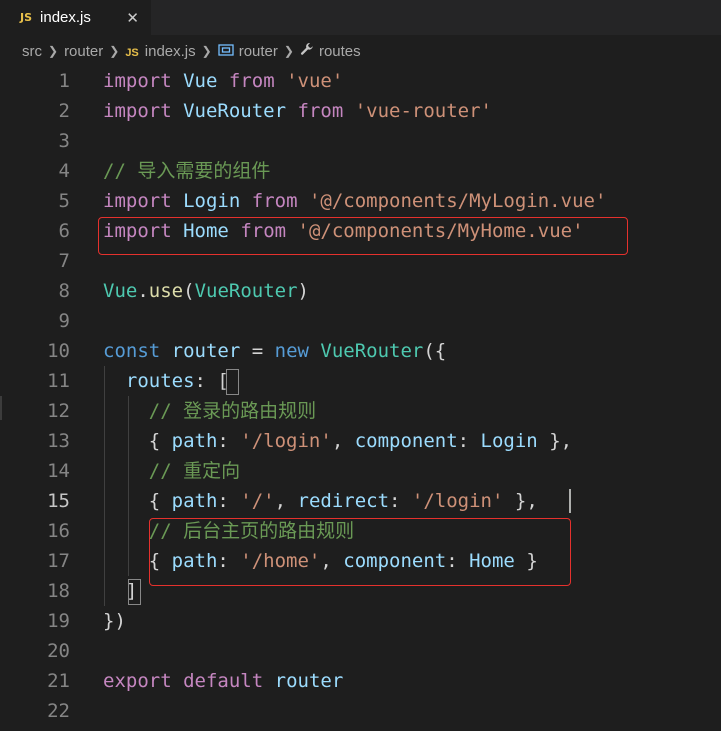 This screenshot has height=731, width=721. I want to click on code-line: 19}), so click(360, 621).